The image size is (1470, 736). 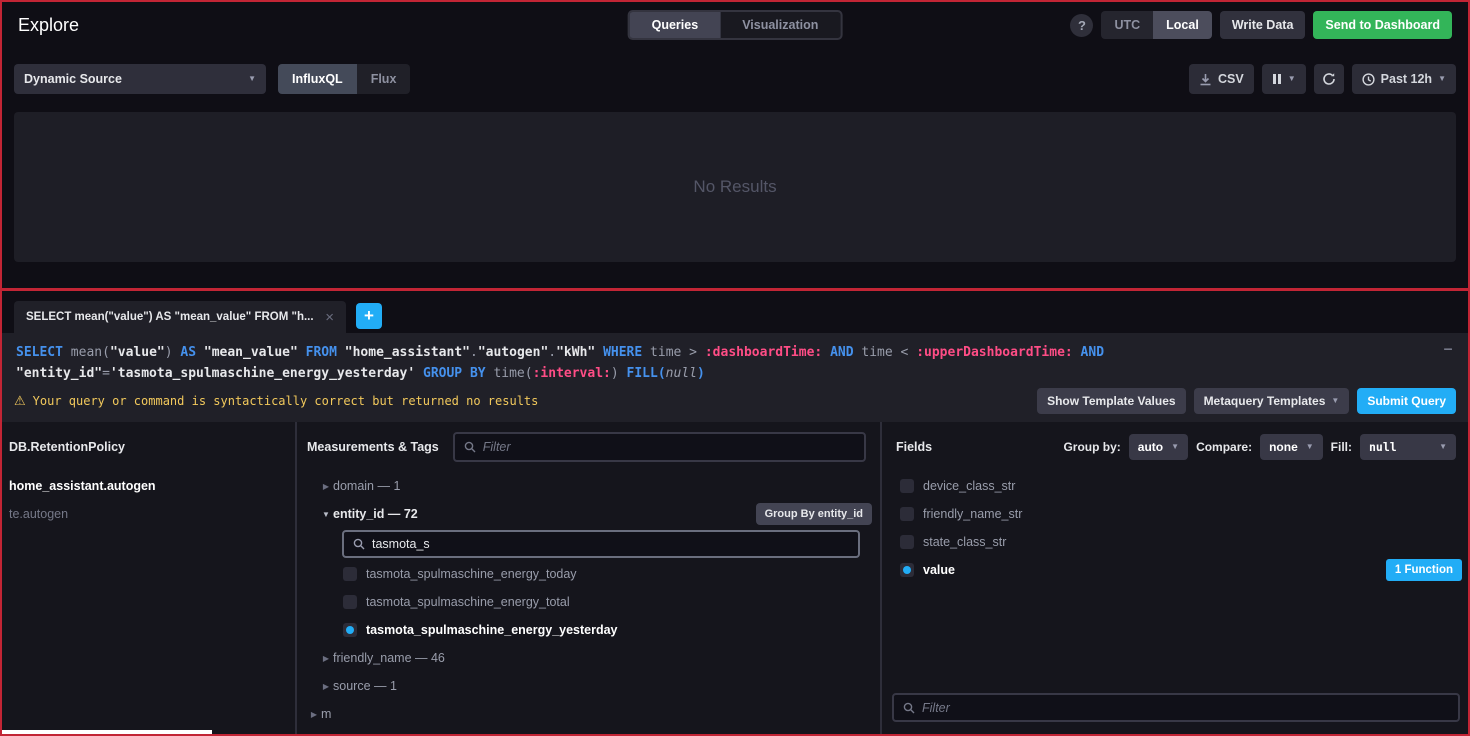 What do you see at coordinates (588, 514) in the screenshot?
I see `tag-key-entity-id: ▼ entity_id — 72 Group By entity_id` at bounding box center [588, 514].